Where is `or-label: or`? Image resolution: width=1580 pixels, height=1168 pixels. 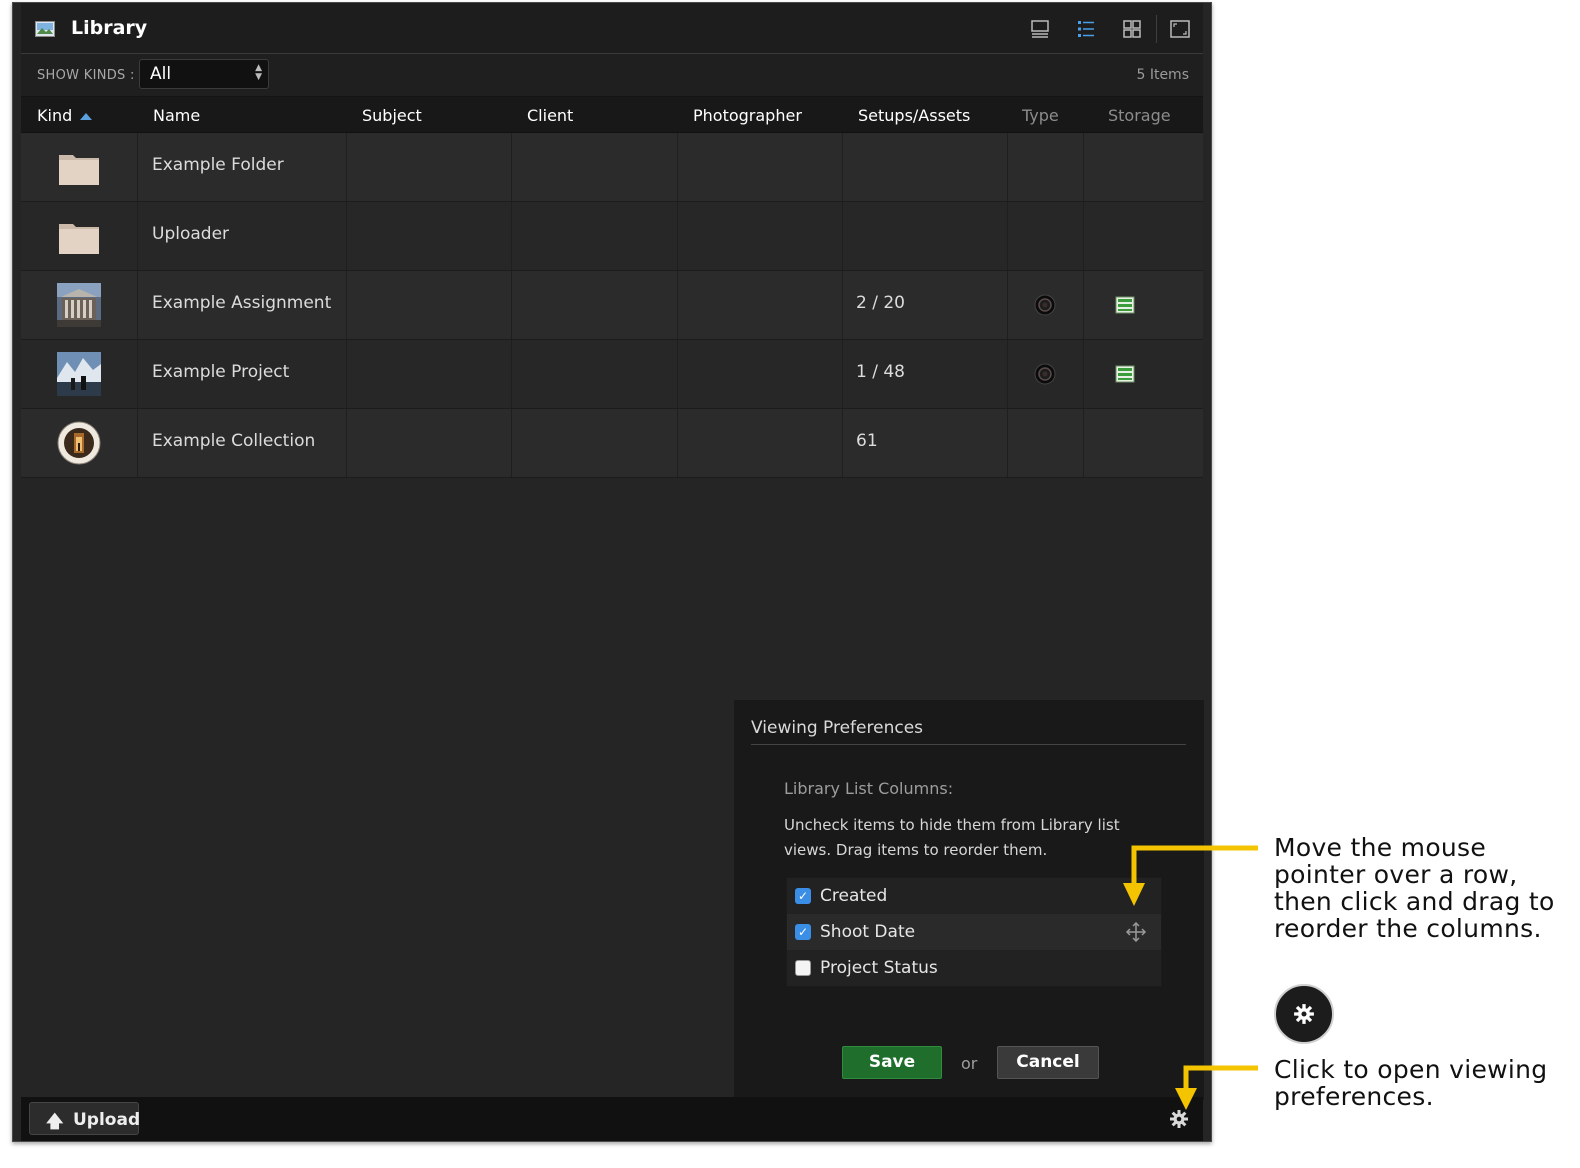 or-label: or is located at coordinates (969, 1063).